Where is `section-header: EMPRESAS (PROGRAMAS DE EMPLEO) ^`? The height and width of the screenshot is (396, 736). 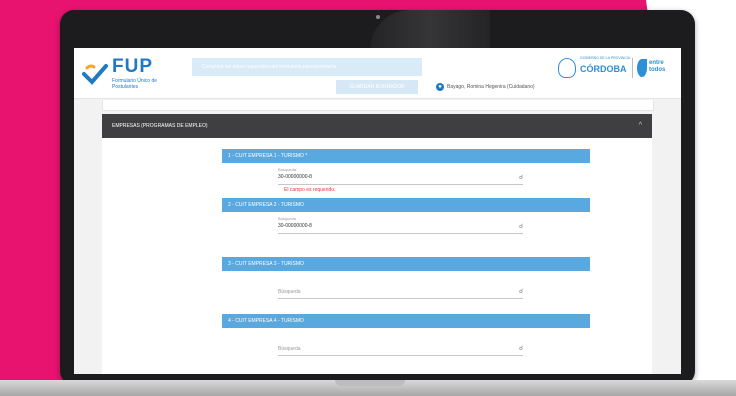 section-header: EMPRESAS (PROGRAMAS DE EMPLEO) ^ is located at coordinates (377, 126).